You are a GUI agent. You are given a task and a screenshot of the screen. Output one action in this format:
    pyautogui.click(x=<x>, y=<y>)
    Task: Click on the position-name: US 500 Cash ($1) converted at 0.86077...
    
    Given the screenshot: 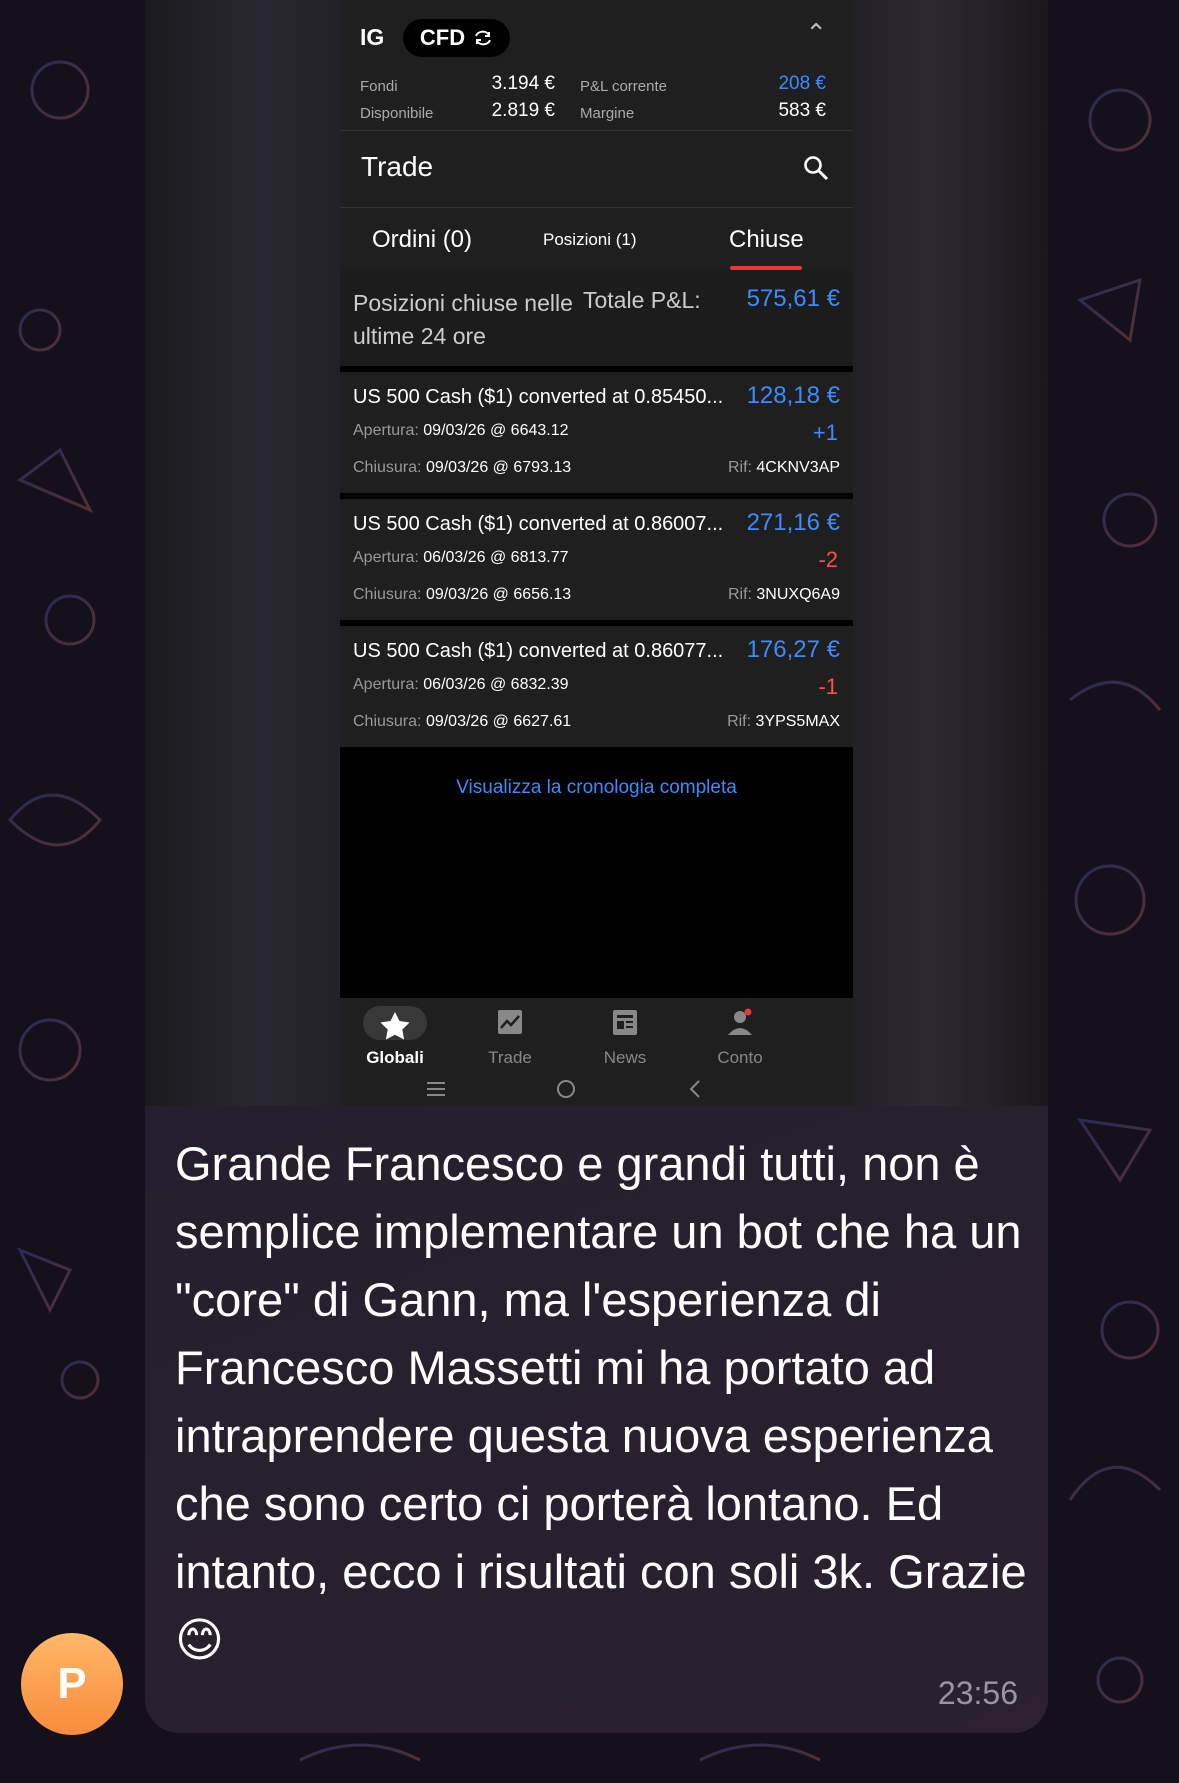 What is the action you would take?
    pyautogui.click(x=538, y=651)
    